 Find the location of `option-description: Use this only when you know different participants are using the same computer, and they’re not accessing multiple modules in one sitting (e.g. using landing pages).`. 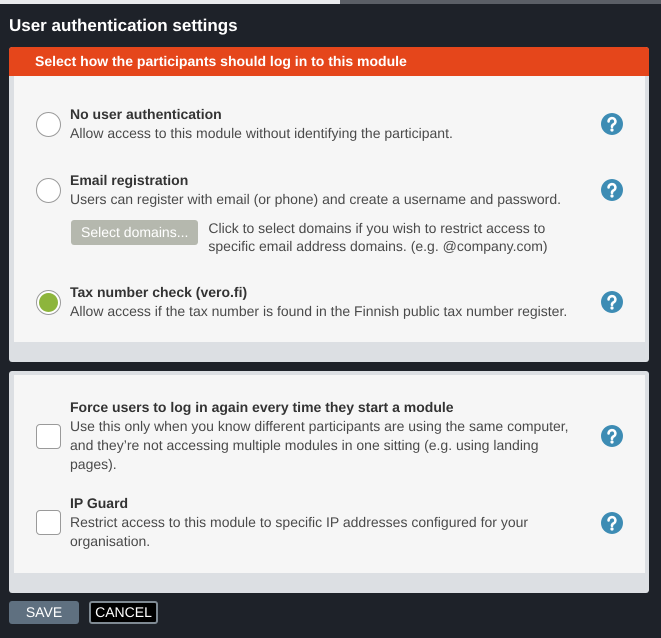

option-description: Use this only when you know different participants are using the same computer, and they’re not accessing multiple modules in one sitting (e.g. using landing pages). is located at coordinates (320, 445).